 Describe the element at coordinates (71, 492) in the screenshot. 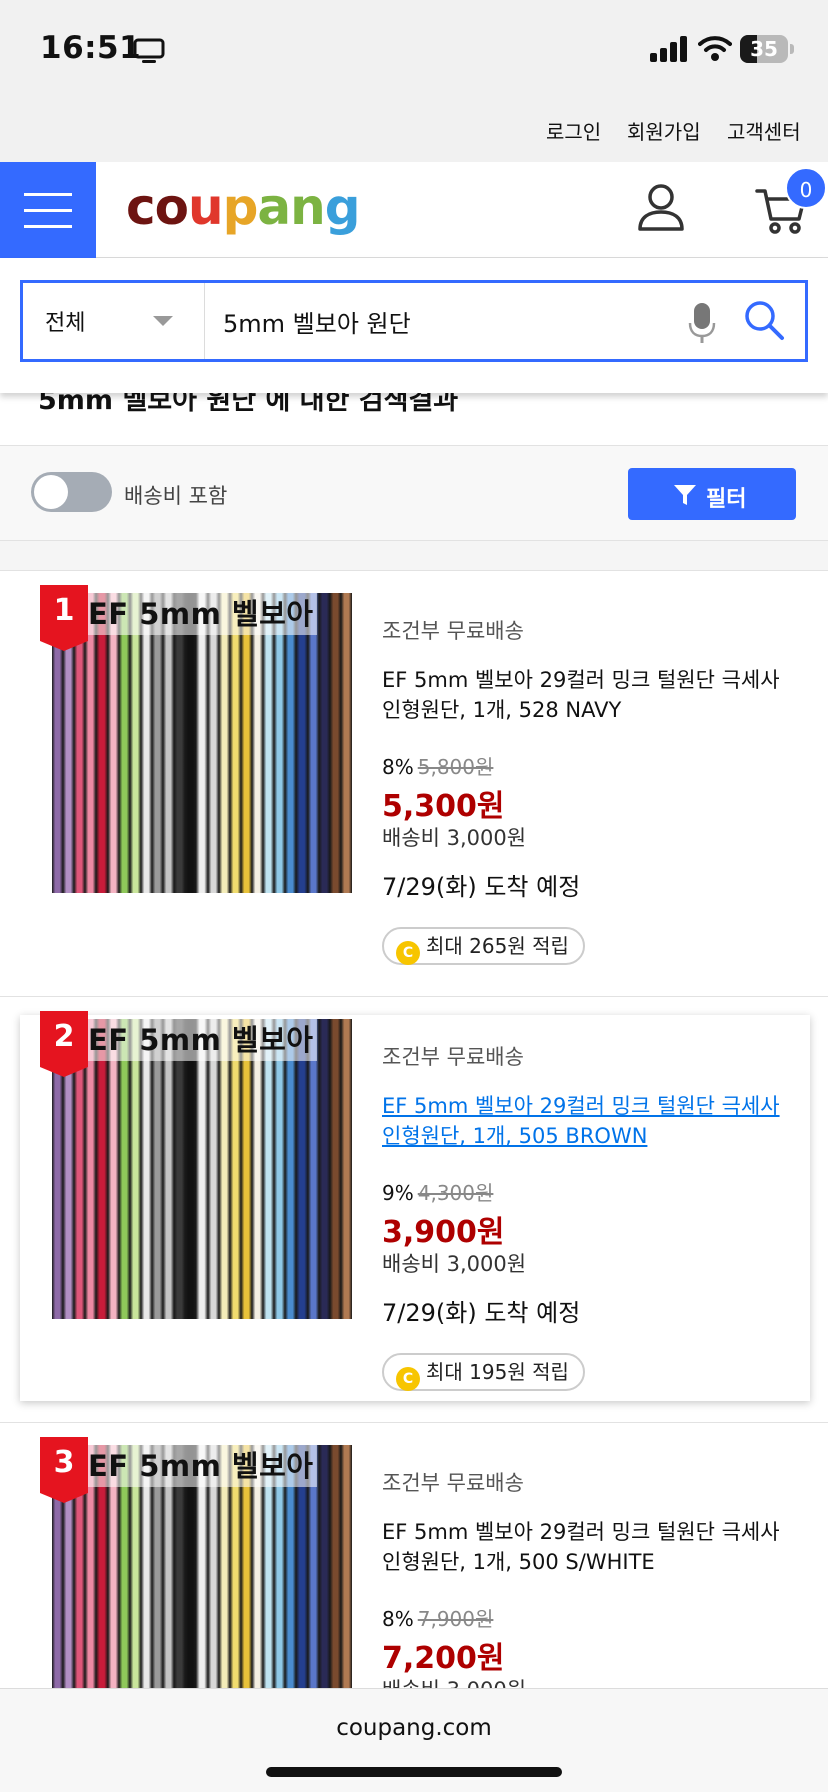

I see `shipping-included-toggle` at that location.